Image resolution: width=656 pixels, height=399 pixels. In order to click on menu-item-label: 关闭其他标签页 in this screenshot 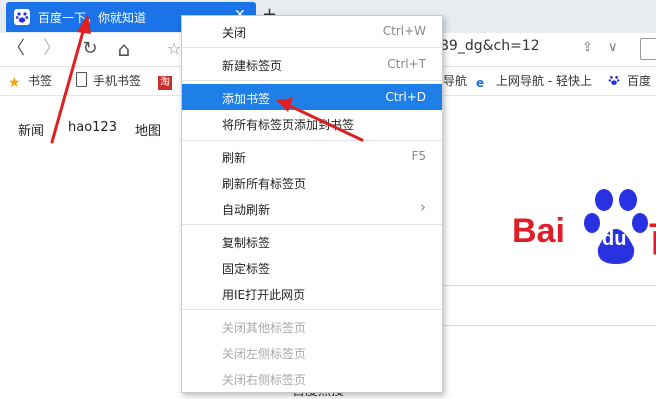, I will do `click(264, 328)`.